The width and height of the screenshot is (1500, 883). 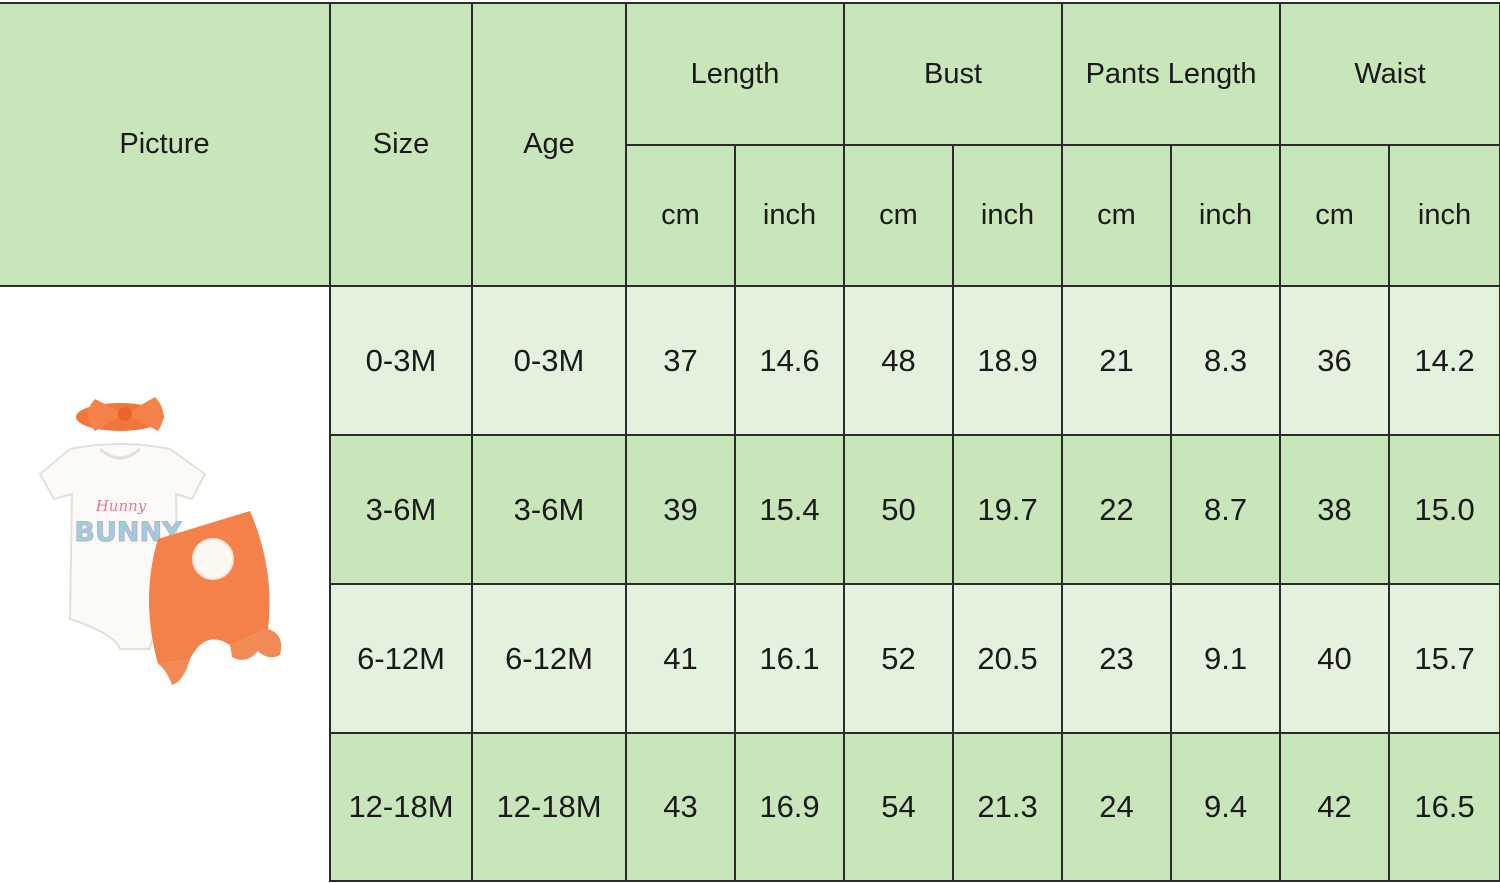 I want to click on pants-cm-cell: 22, so click(x=1117, y=509).